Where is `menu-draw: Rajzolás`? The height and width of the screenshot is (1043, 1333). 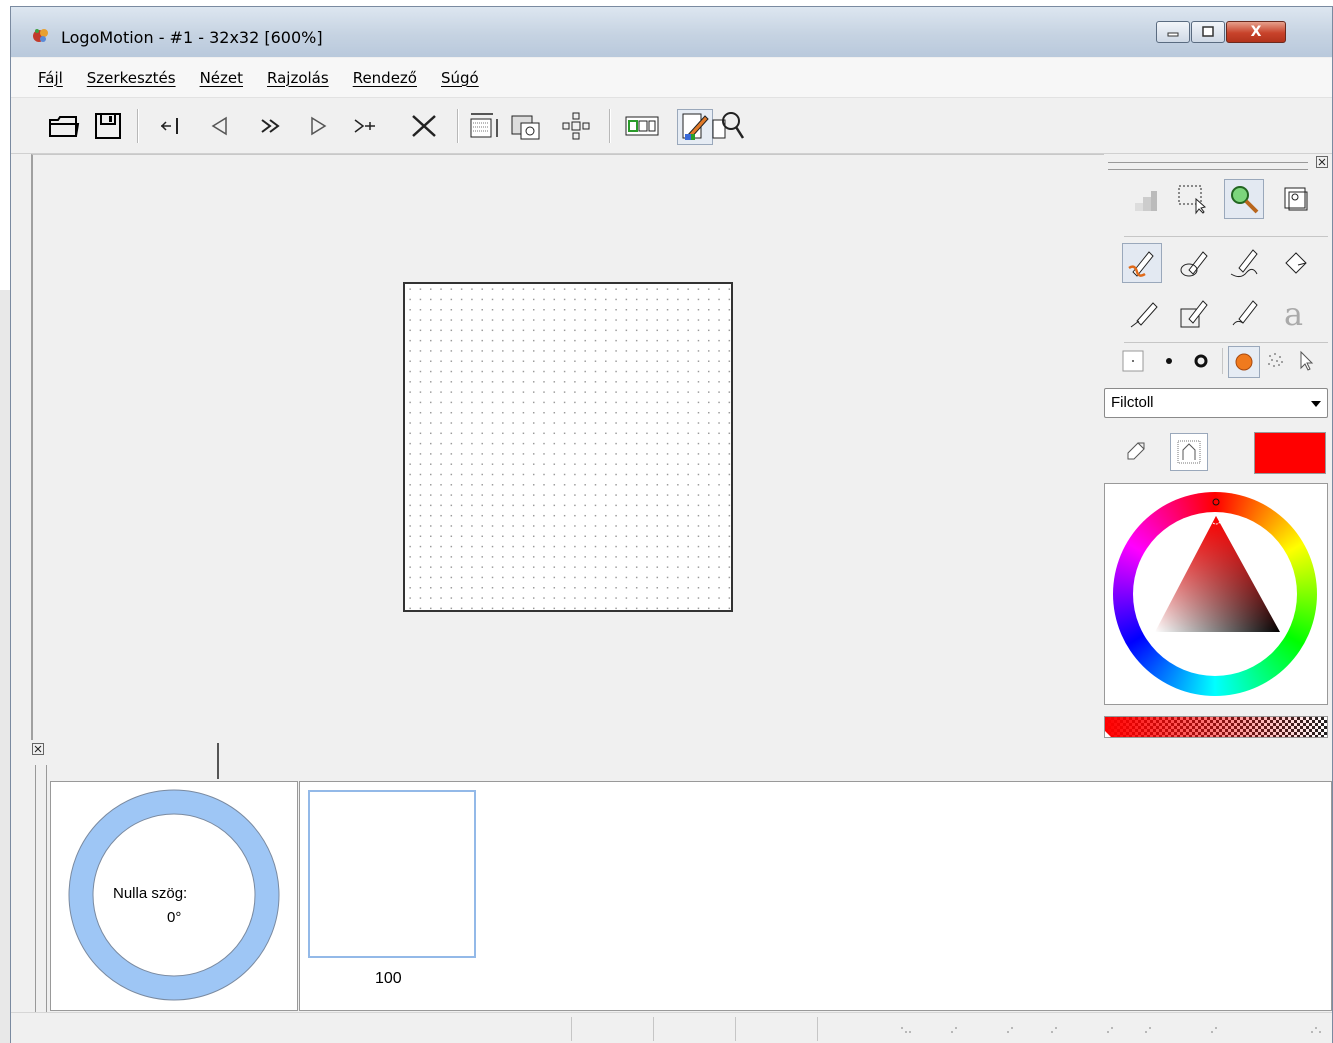
menu-draw: Rajzolás is located at coordinates (298, 78).